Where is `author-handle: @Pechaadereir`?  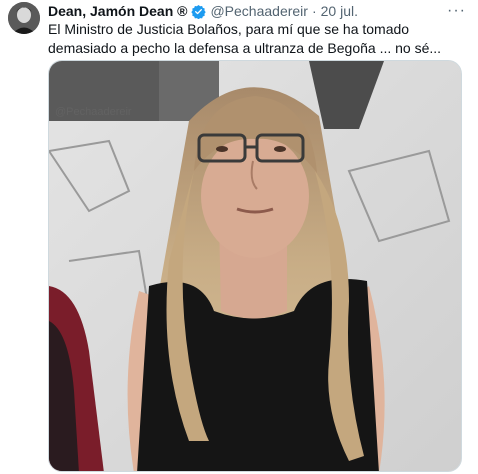
author-handle: @Pechaadereir is located at coordinates (259, 11).